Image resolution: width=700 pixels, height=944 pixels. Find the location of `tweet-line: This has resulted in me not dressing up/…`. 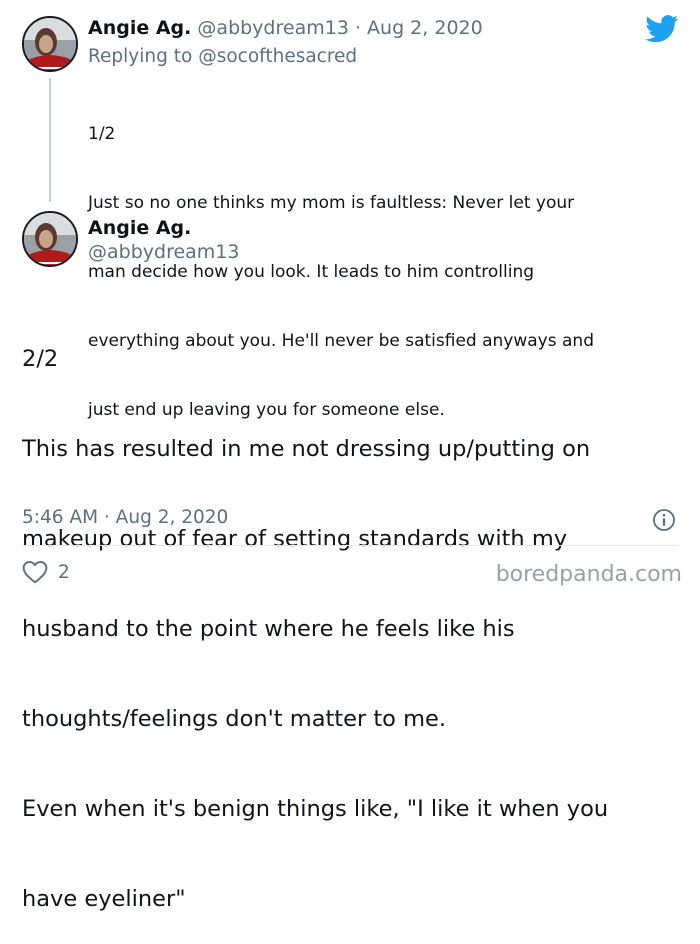

tweet-line: This has resulted in me not dressing up/… is located at coordinates (306, 449).